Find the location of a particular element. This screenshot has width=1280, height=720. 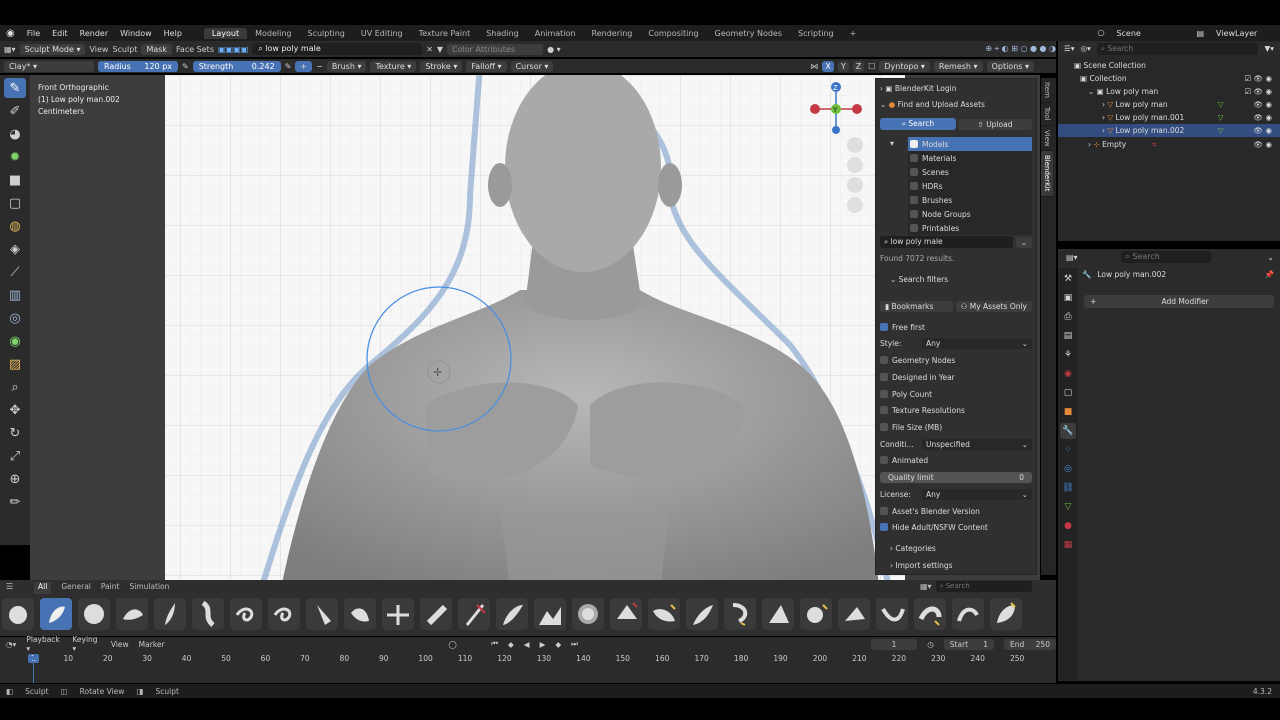

shelf-view-icon: ▦▾ is located at coordinates (926, 586).